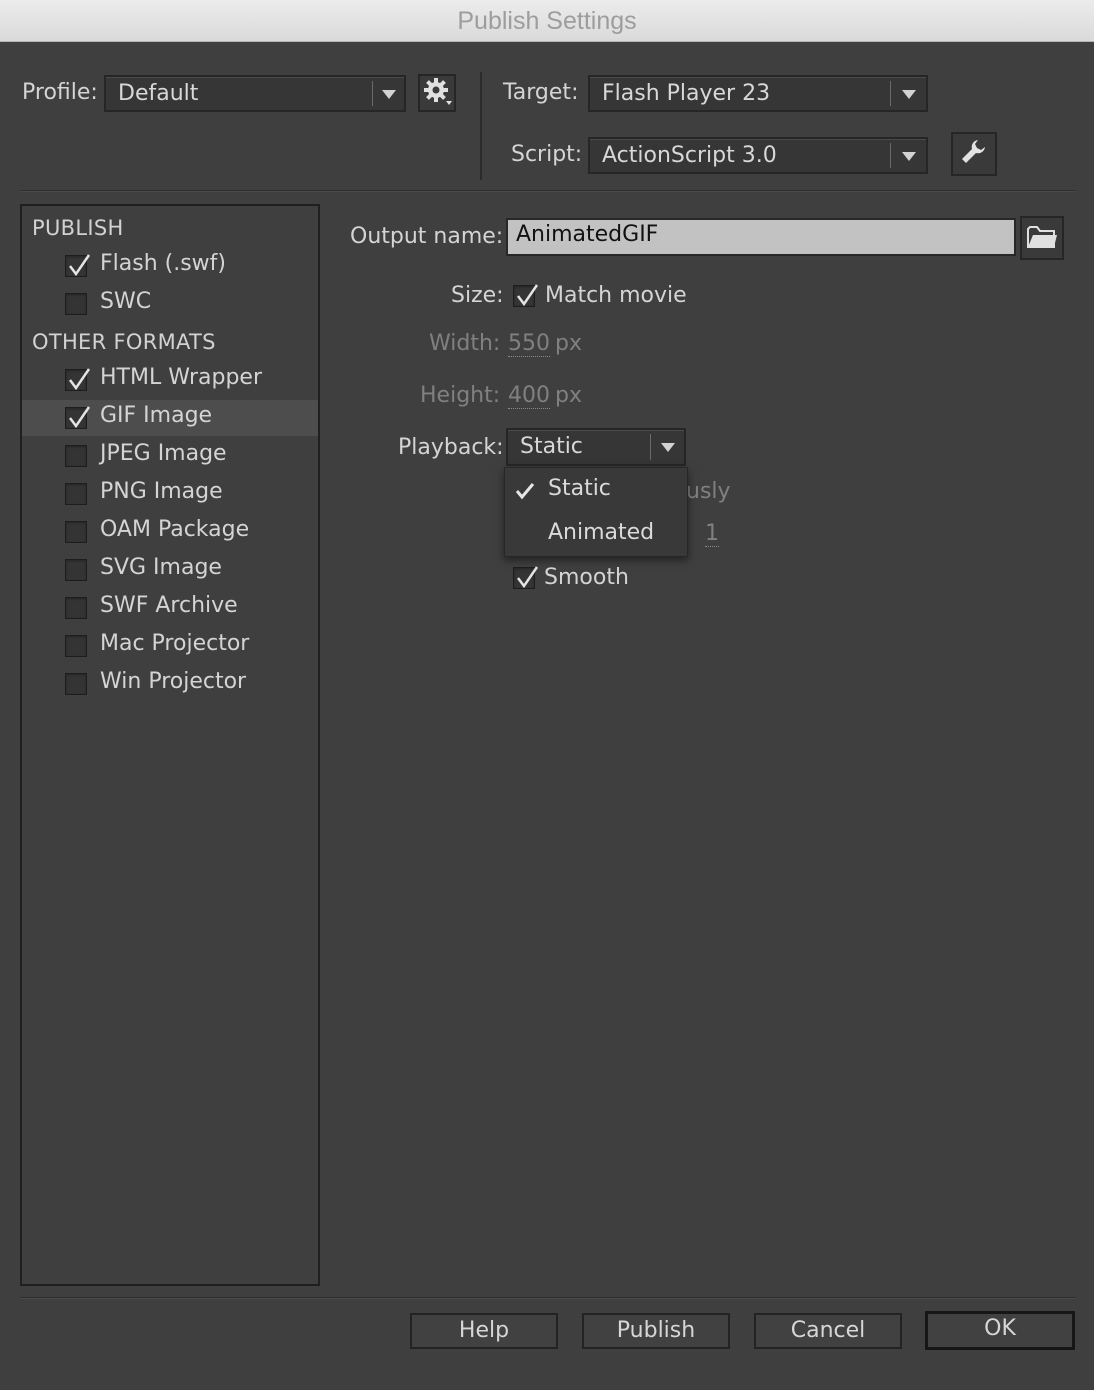 Image resolution: width=1094 pixels, height=1390 pixels. I want to click on playback-option-static: Static, so click(596, 490).